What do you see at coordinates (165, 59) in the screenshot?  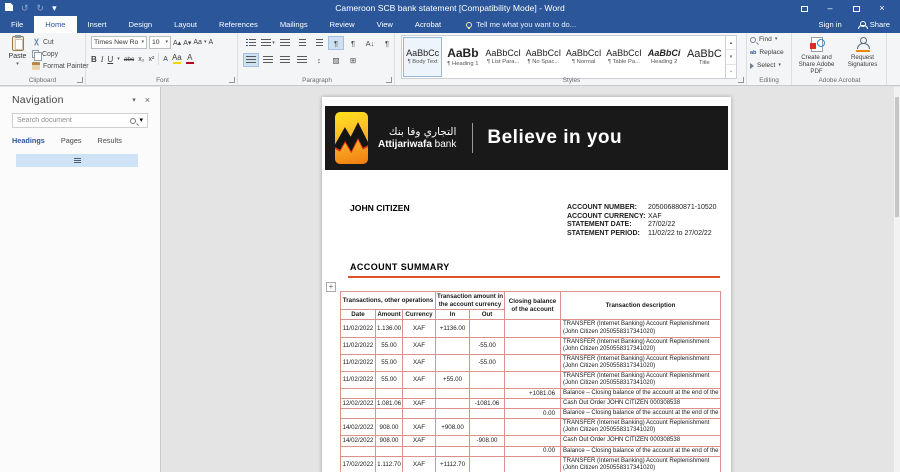 I see `text-effects-icon: A` at bounding box center [165, 59].